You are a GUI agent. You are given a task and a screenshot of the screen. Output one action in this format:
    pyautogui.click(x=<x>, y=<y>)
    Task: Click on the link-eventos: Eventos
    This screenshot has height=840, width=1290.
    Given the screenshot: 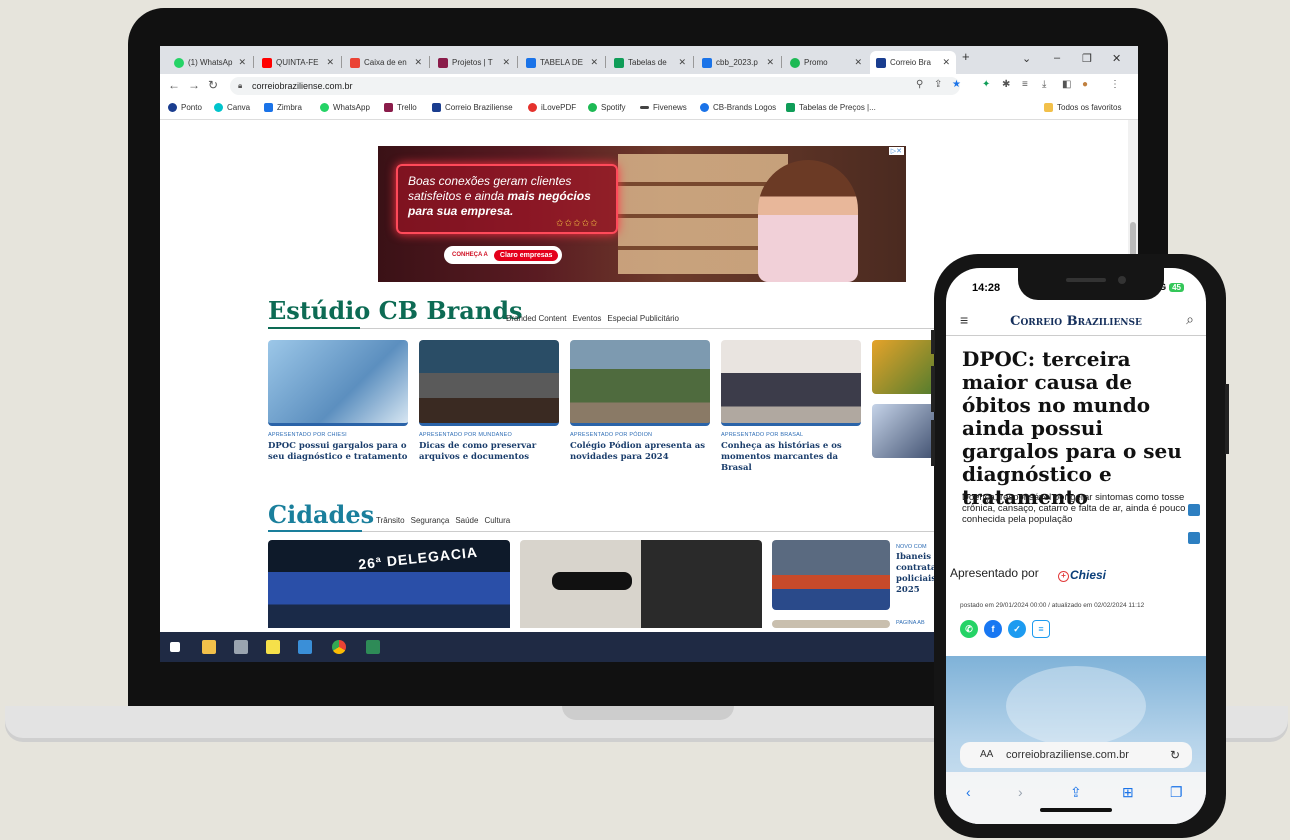 What is the action you would take?
    pyautogui.click(x=587, y=318)
    